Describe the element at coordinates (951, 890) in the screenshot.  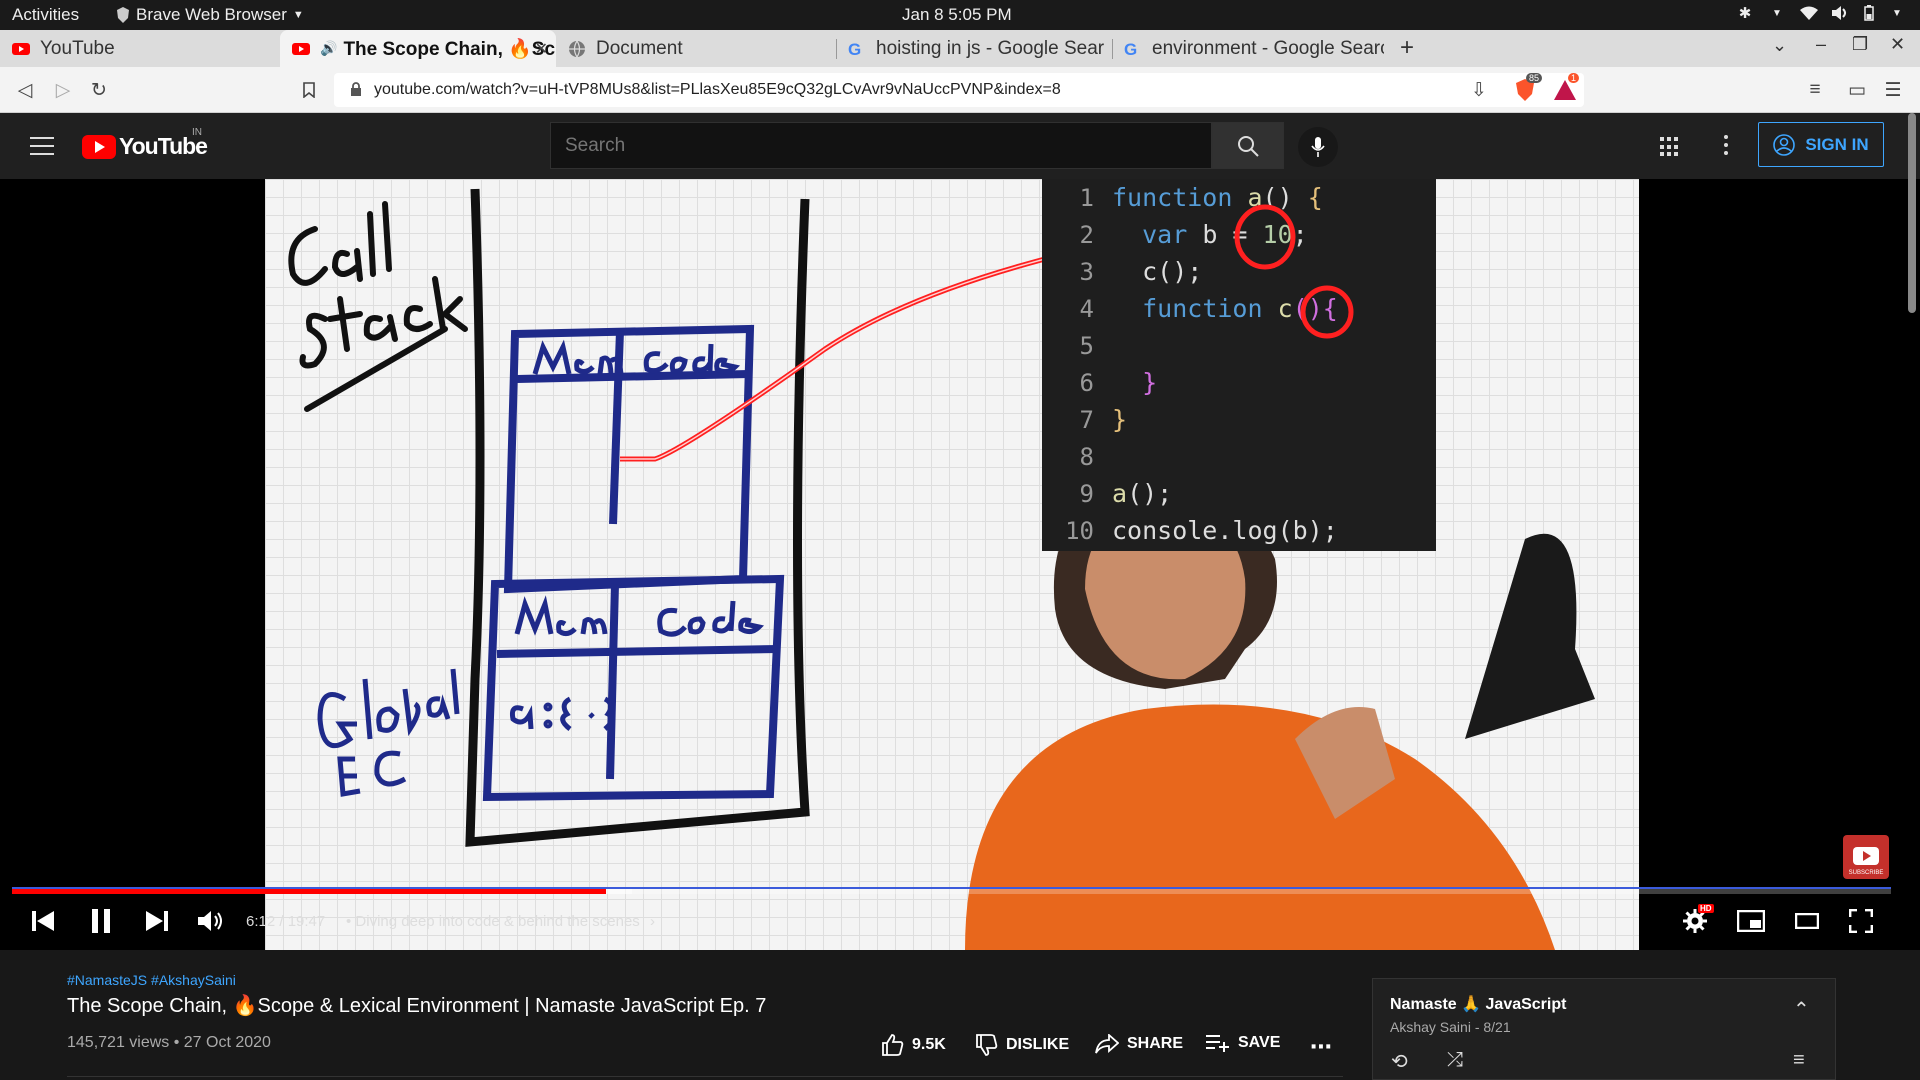
I see `progress-bar` at that location.